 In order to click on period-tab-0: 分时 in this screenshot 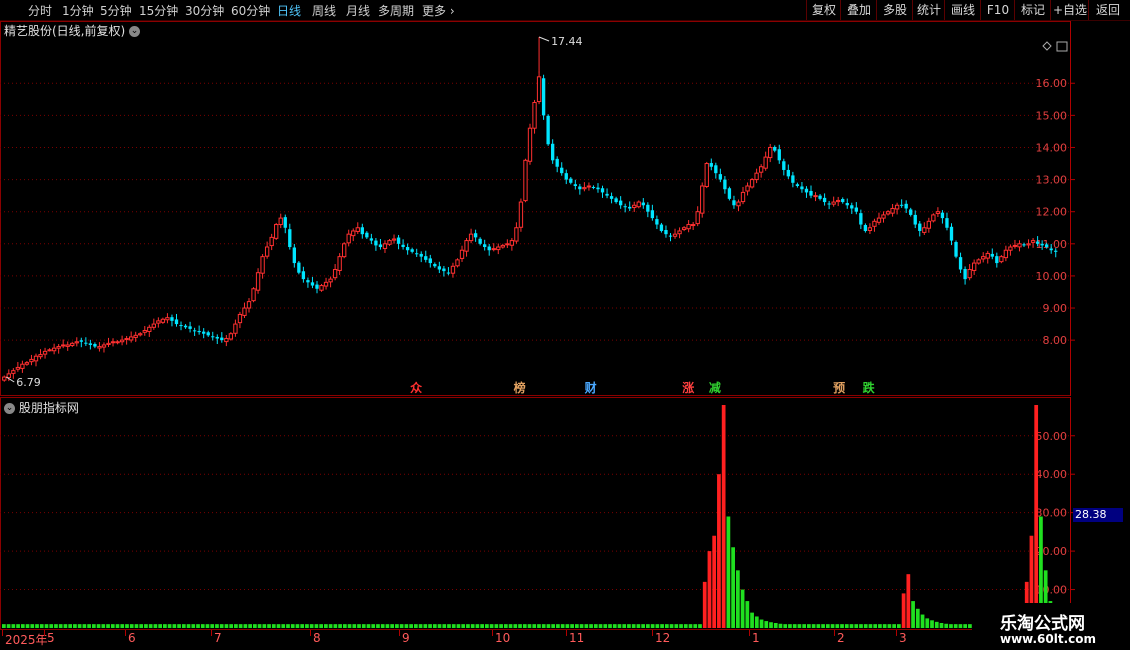, I will do `click(40, 10)`.